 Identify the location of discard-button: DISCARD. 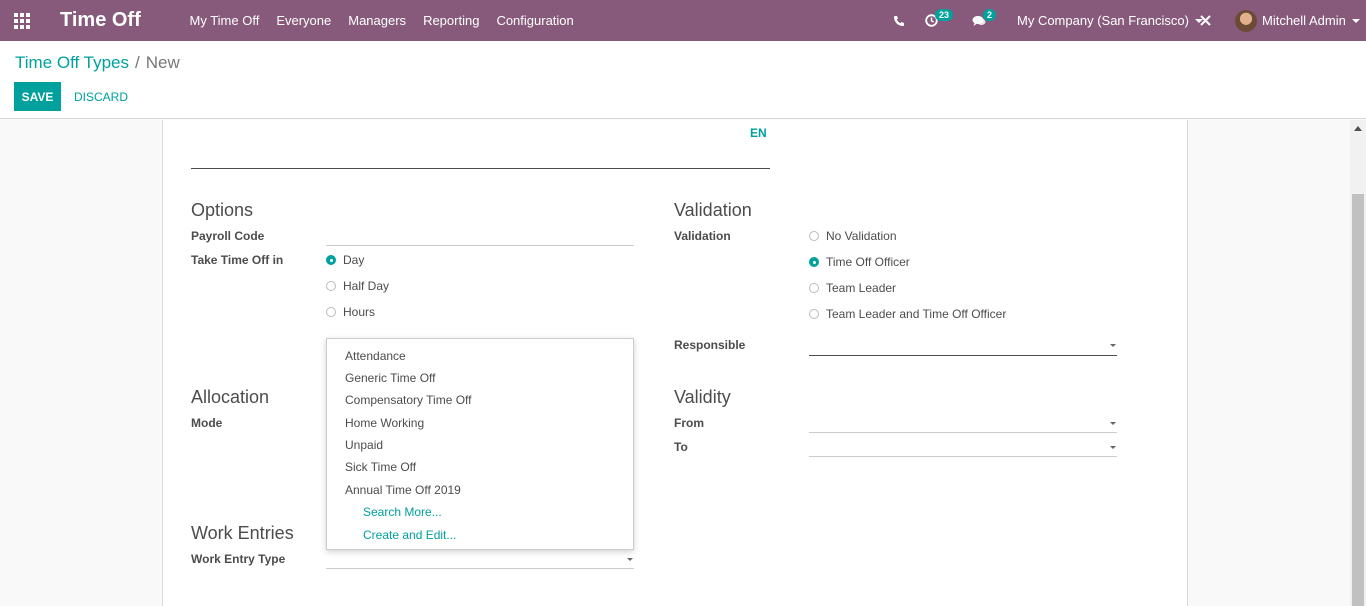
(101, 96).